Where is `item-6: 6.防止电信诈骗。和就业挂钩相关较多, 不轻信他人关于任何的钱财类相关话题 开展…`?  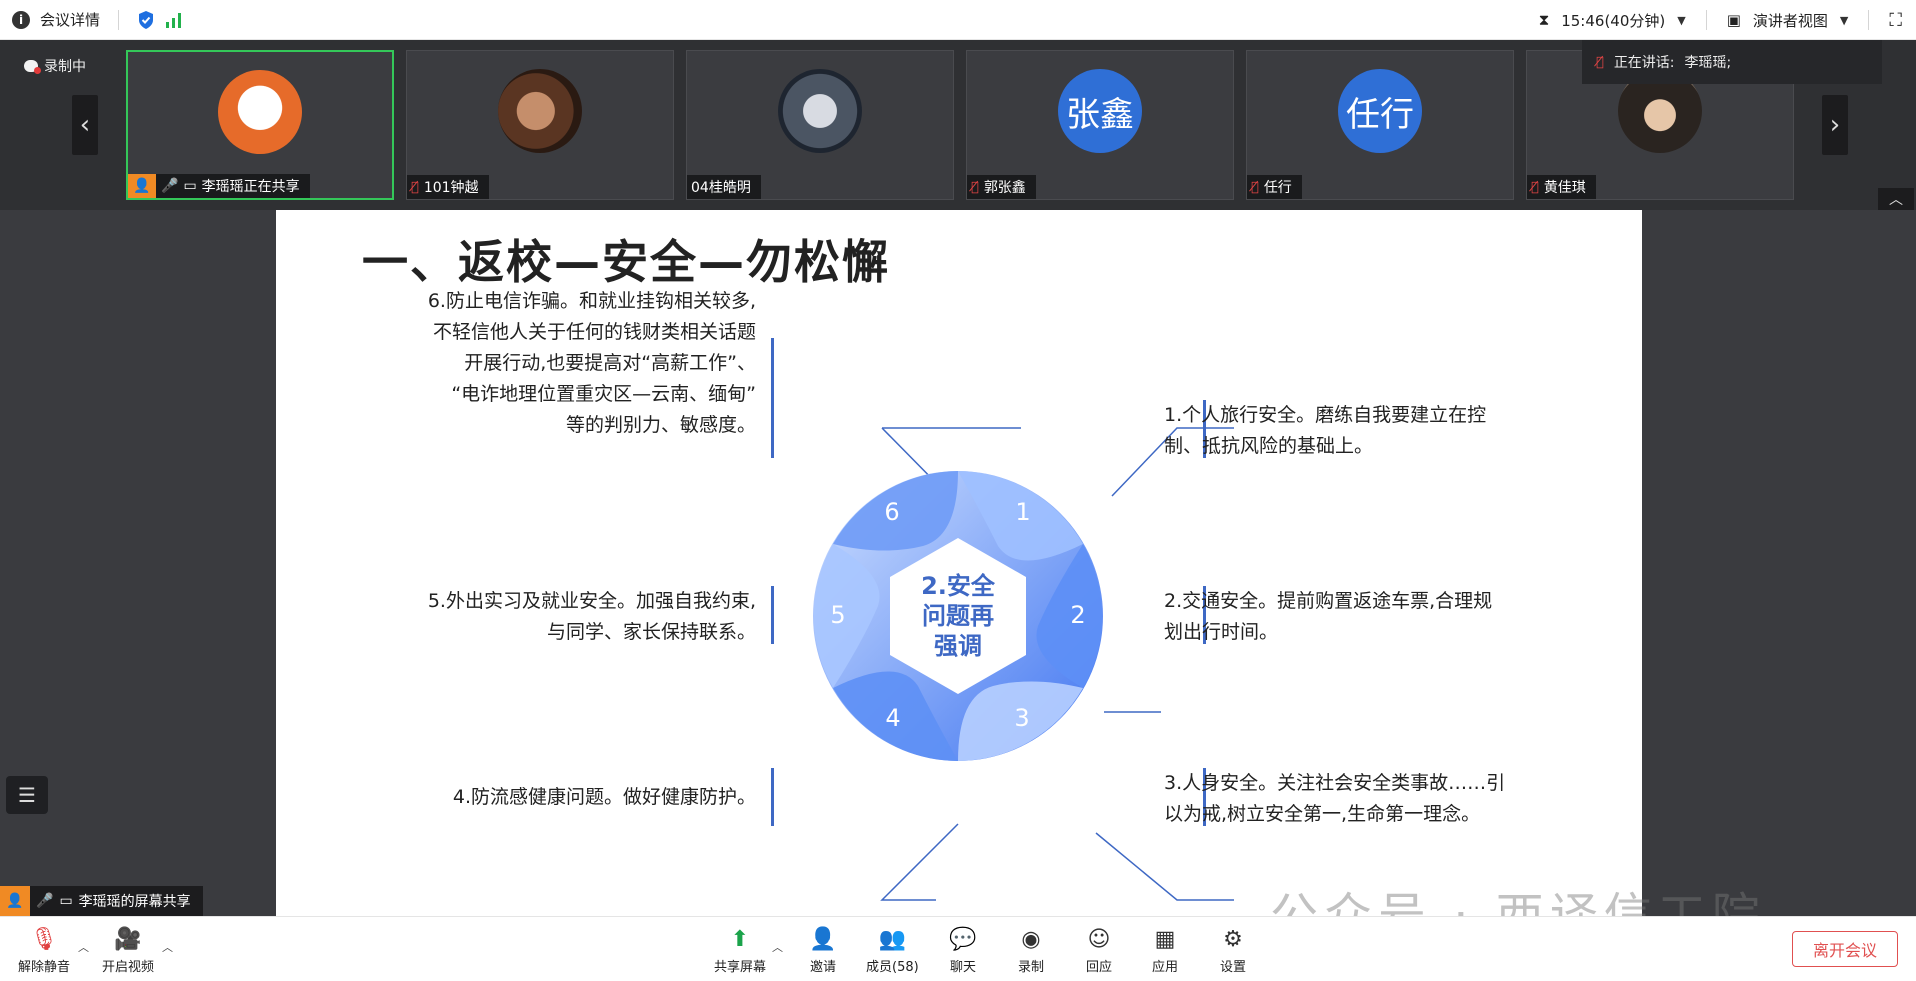
item-6: 6.防止电信诈骗。和就业挂钩相关较多, 不轻信他人关于任何的钱财类相关话题 开展… is located at coordinates (546, 363).